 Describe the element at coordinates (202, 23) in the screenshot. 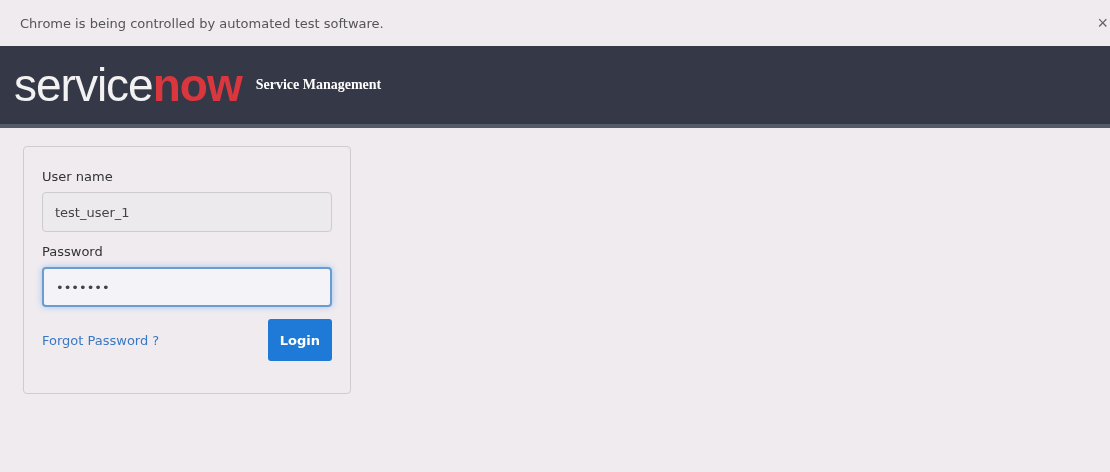

I see `infobar-message: Chrome is being controlled by automated test software.` at that location.